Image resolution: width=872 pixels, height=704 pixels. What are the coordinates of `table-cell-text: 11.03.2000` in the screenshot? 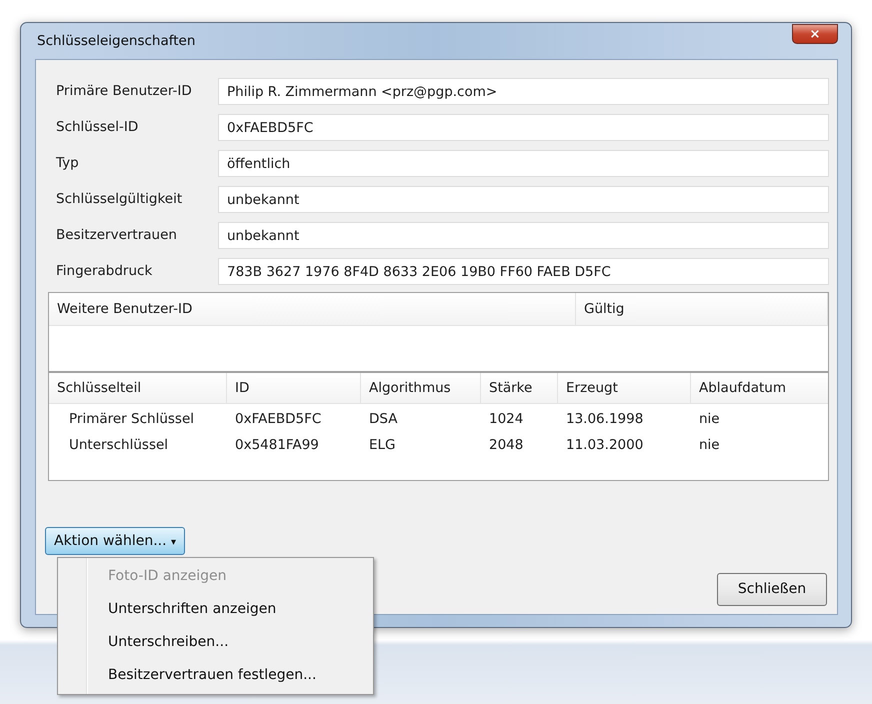 It's located at (604, 445).